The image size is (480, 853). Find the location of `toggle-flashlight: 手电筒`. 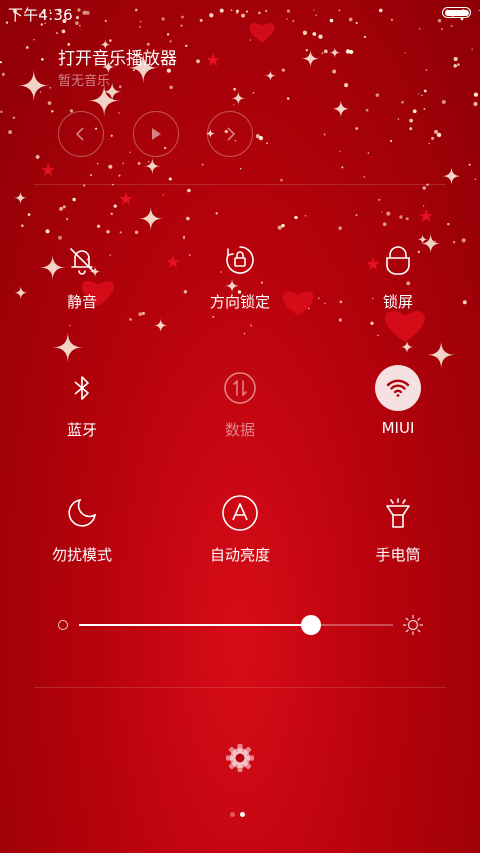

toggle-flashlight: 手电筒 is located at coordinates (398, 535).